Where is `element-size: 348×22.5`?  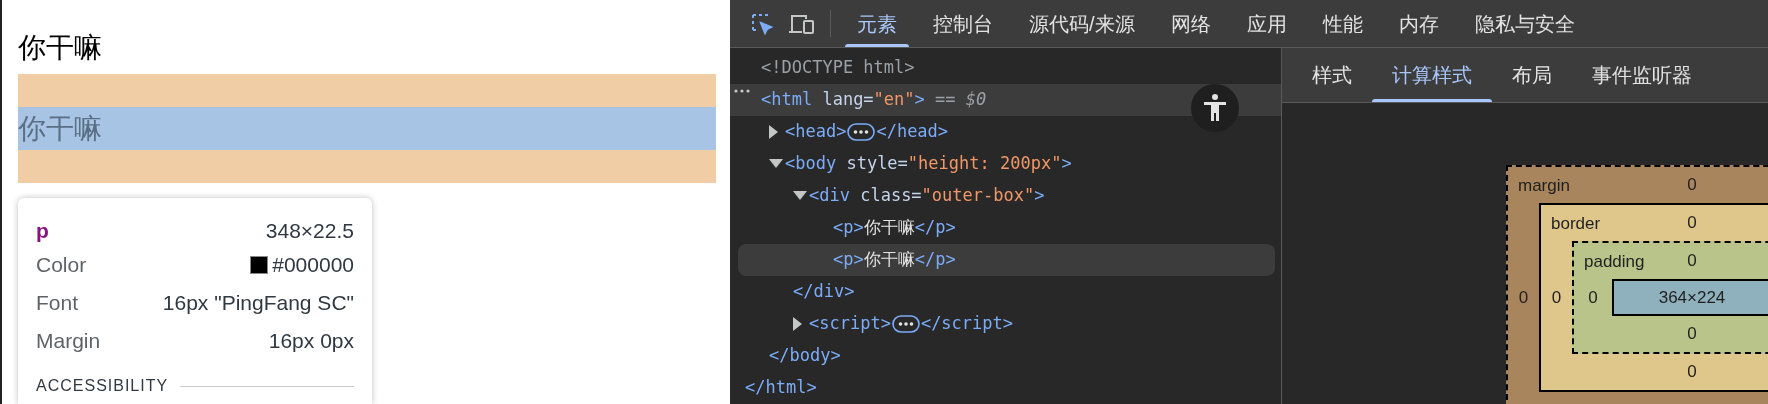
element-size: 348×22.5 is located at coordinates (309, 231).